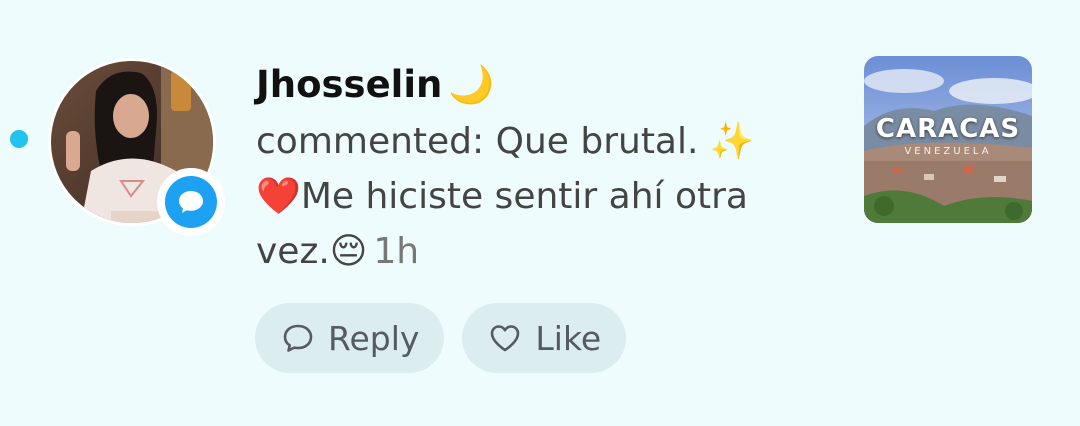 This screenshot has width=1080, height=426. I want to click on pensive-emoji: 😔, so click(348, 251).